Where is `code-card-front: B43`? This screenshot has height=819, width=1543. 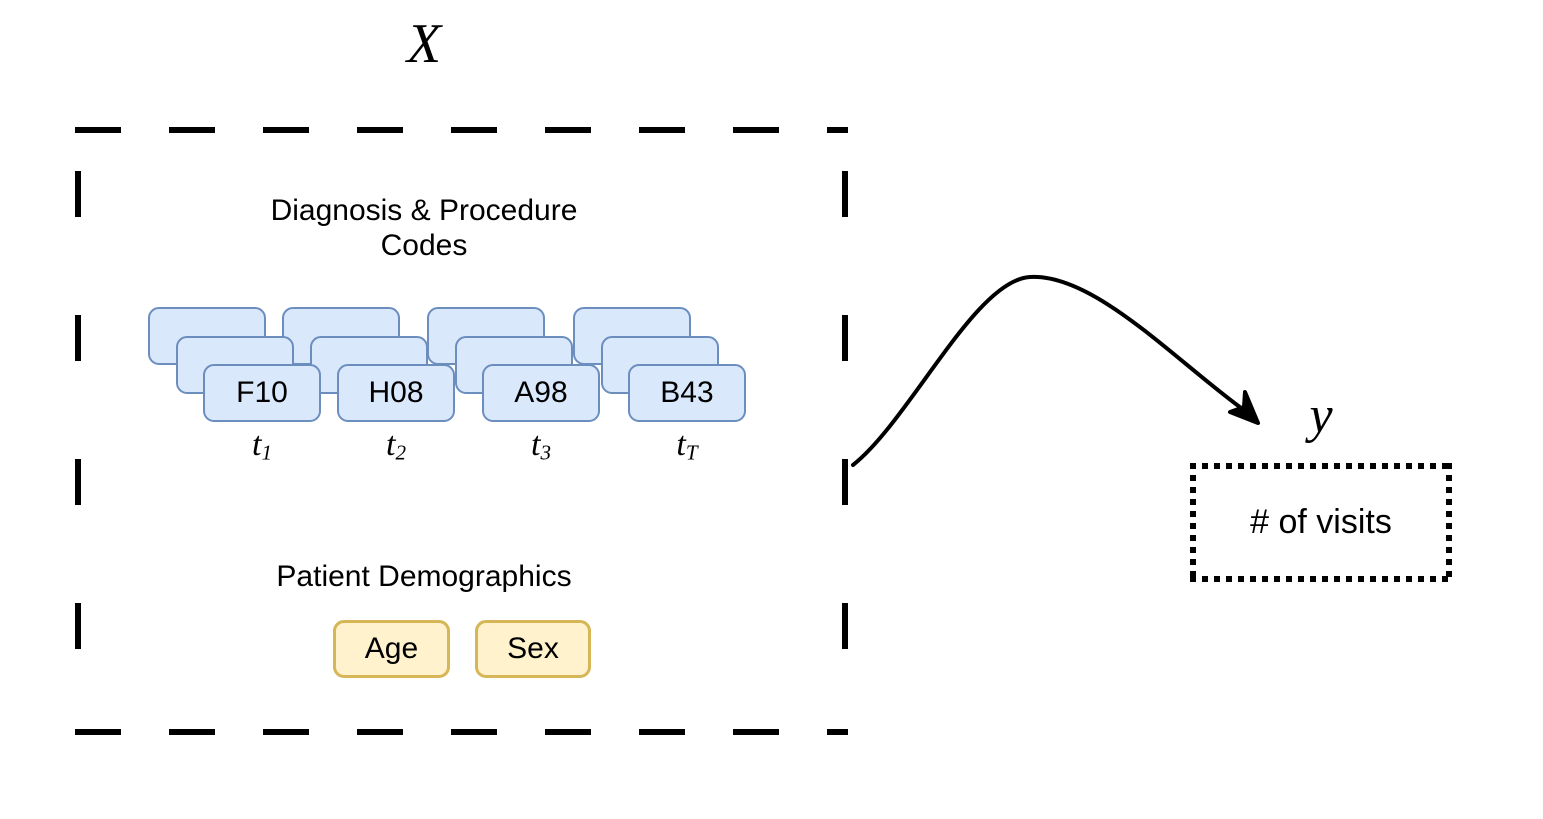 code-card-front: B43 is located at coordinates (687, 393).